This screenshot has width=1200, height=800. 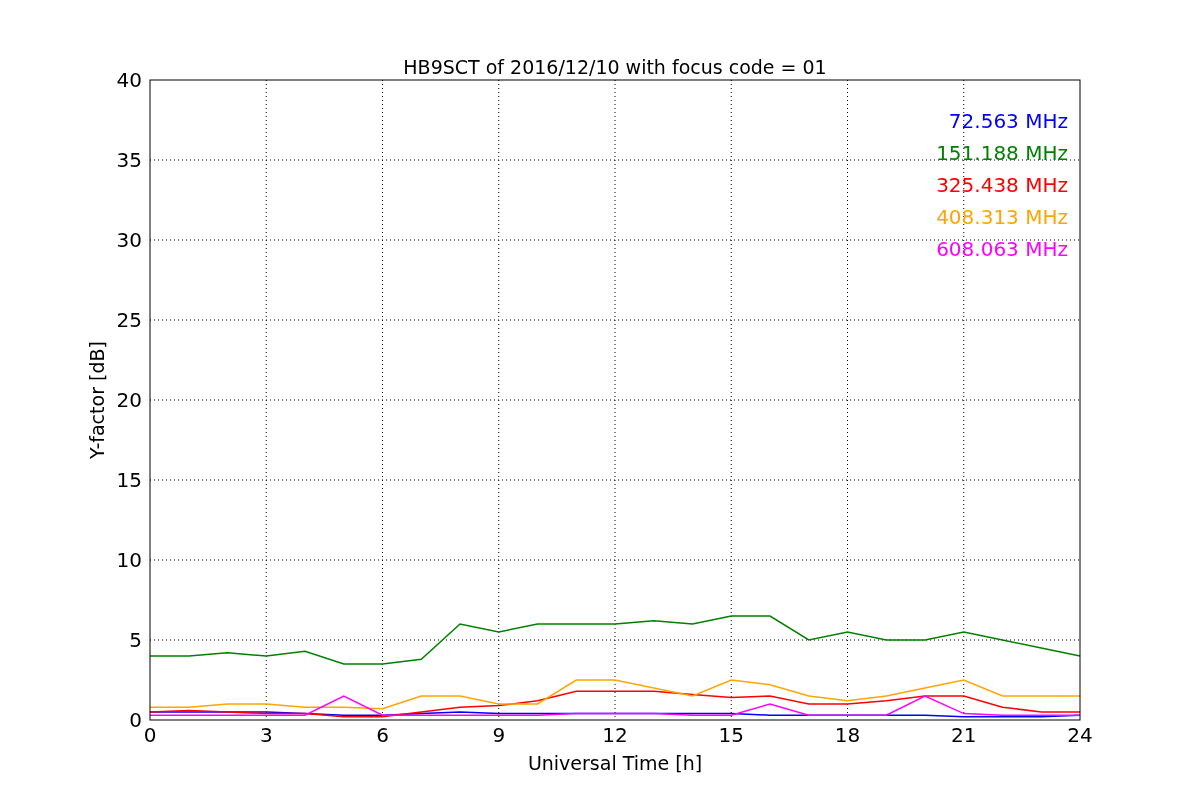 I want to click on legend-label: 72.563 MHz, so click(x=1008, y=121).